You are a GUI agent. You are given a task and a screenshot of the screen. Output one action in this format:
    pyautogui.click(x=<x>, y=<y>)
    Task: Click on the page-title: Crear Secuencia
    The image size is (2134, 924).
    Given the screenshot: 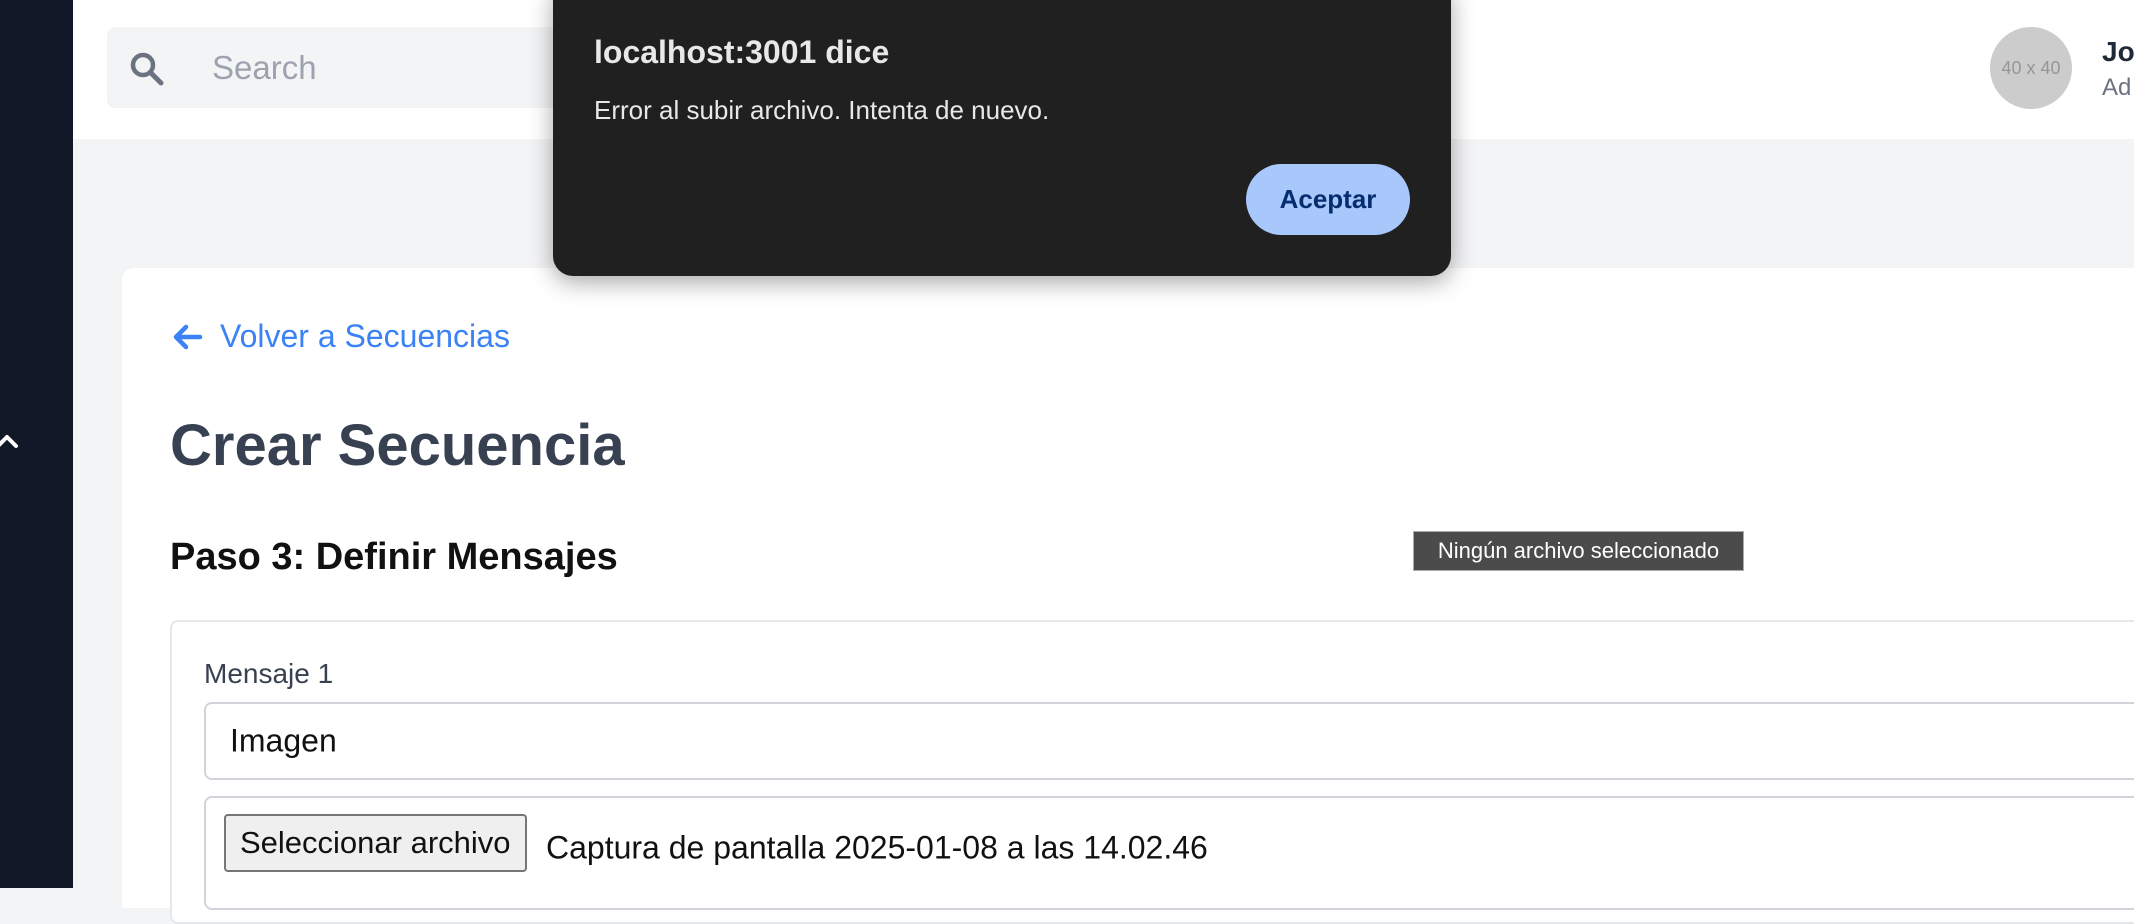 What is the action you would take?
    pyautogui.click(x=397, y=445)
    